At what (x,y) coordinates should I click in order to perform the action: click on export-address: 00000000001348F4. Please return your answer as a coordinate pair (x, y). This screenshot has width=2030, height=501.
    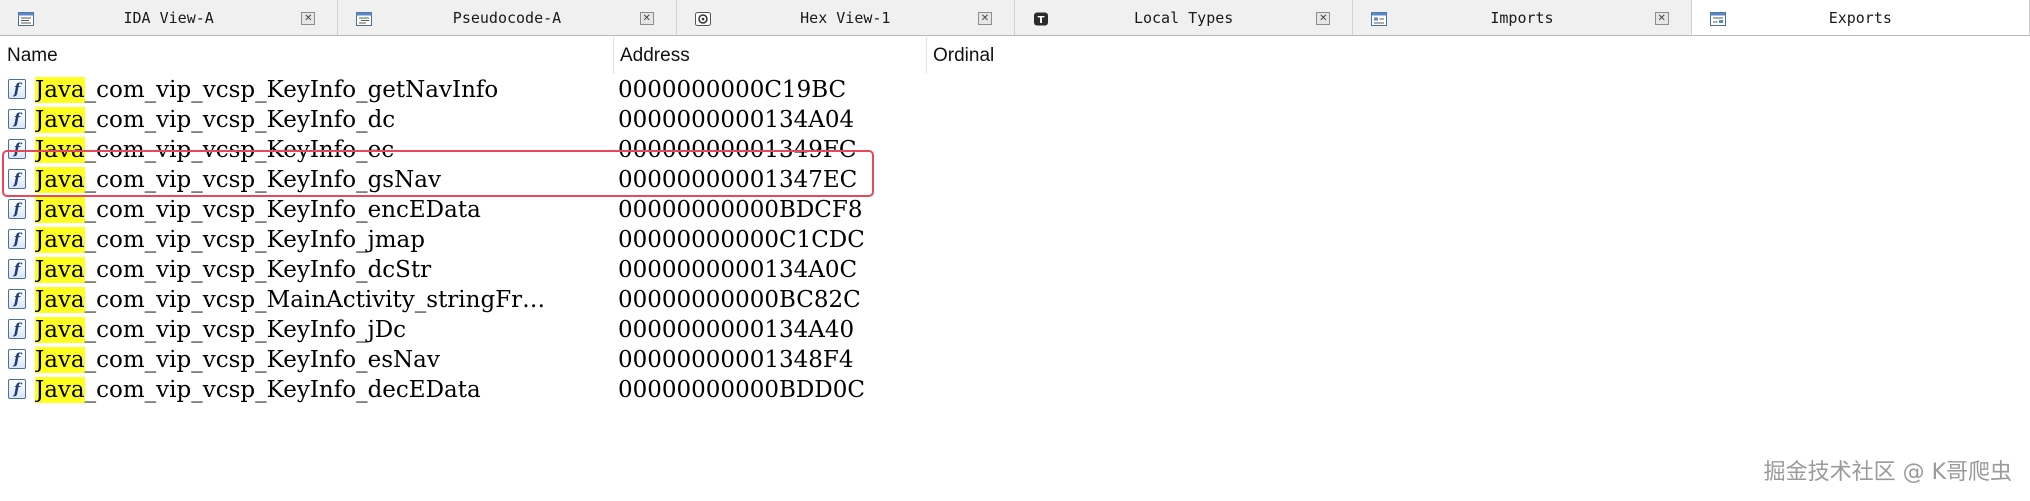
    Looking at the image, I should click on (736, 360).